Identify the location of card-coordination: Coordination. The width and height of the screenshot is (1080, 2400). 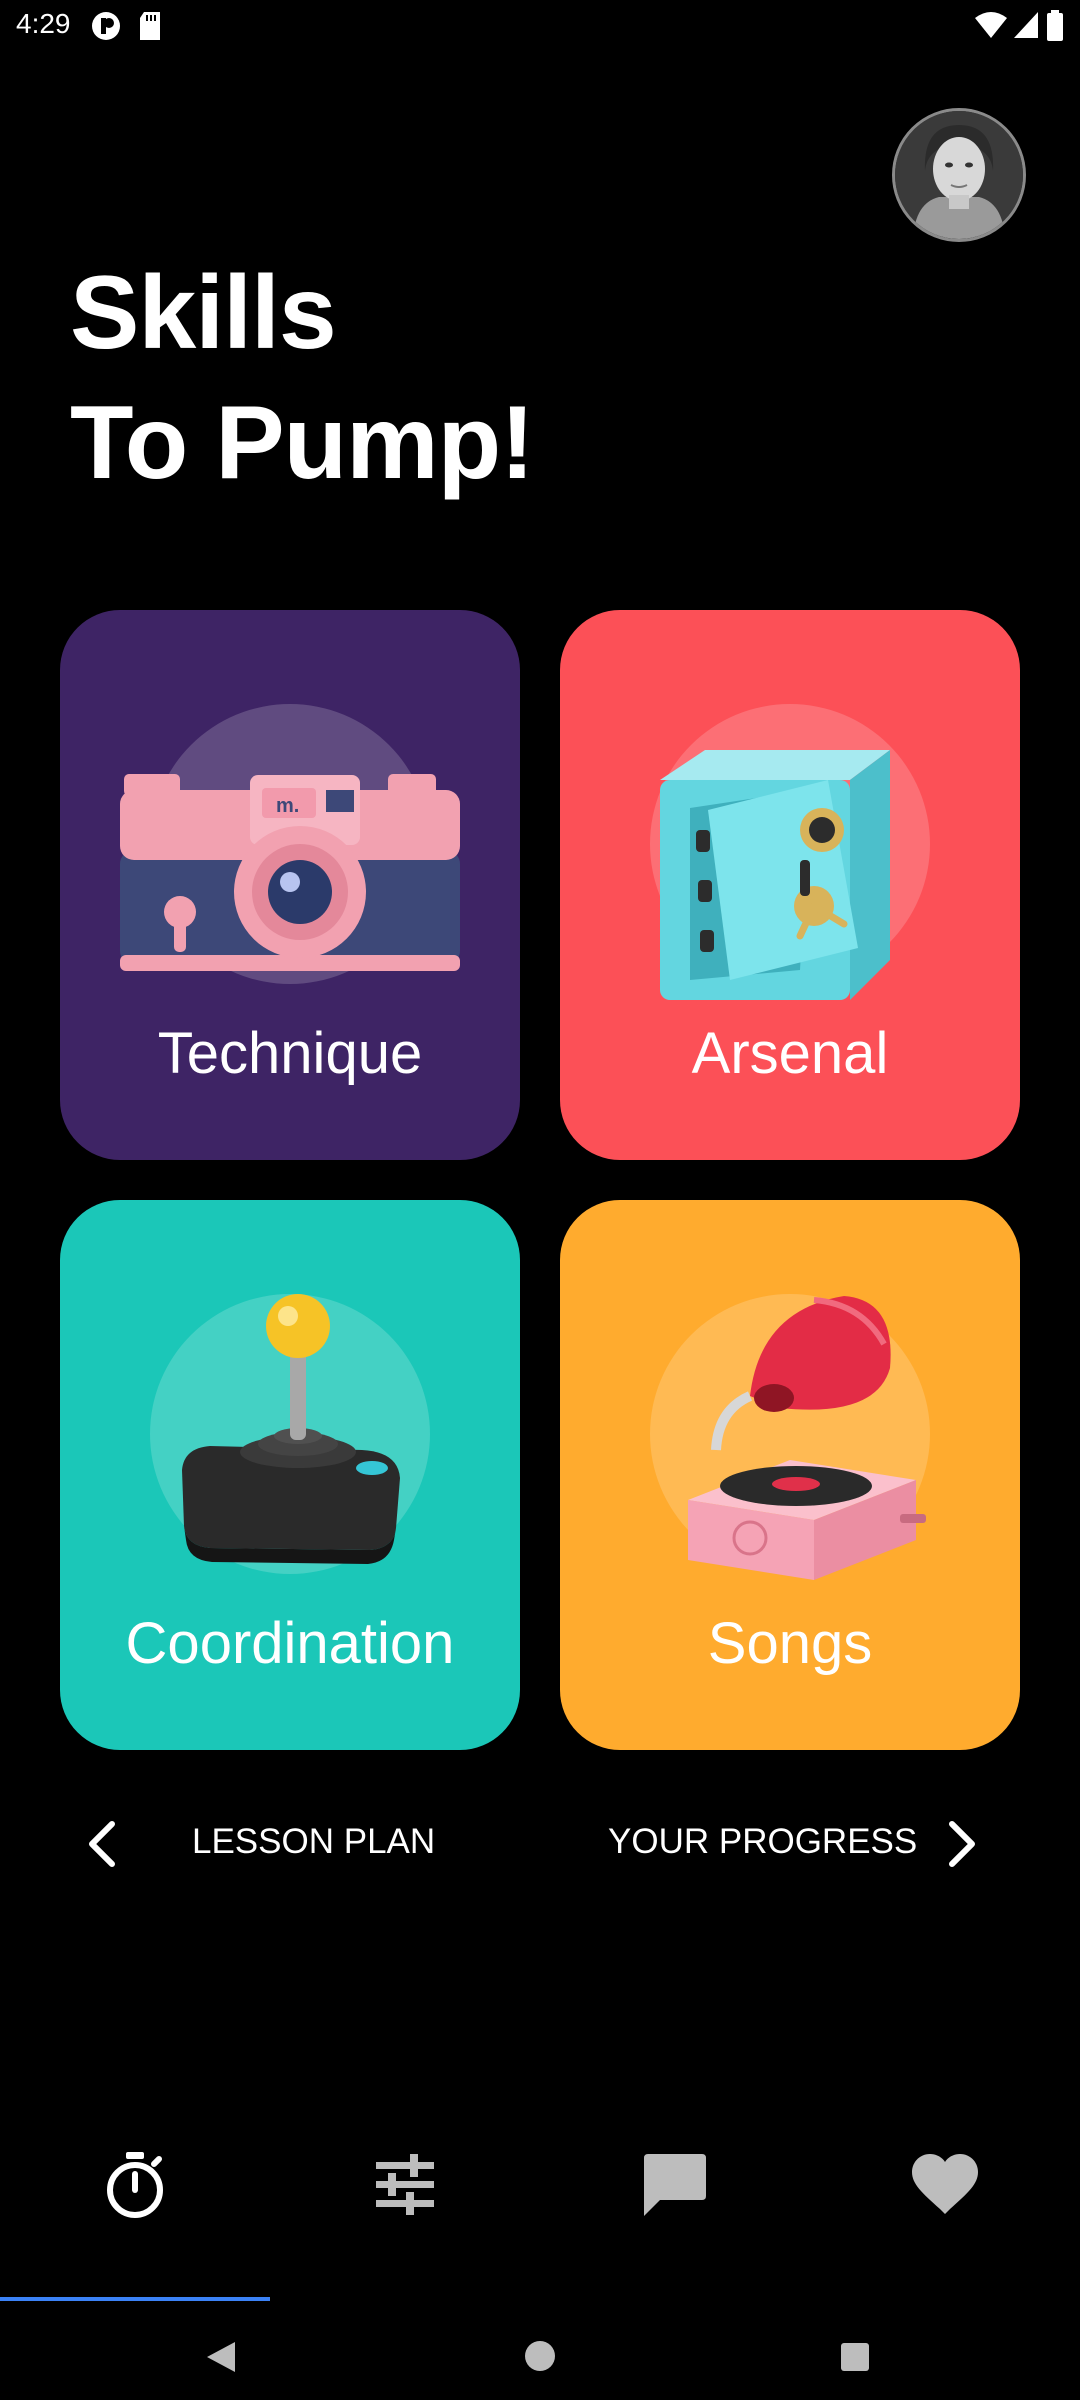
(290, 1475).